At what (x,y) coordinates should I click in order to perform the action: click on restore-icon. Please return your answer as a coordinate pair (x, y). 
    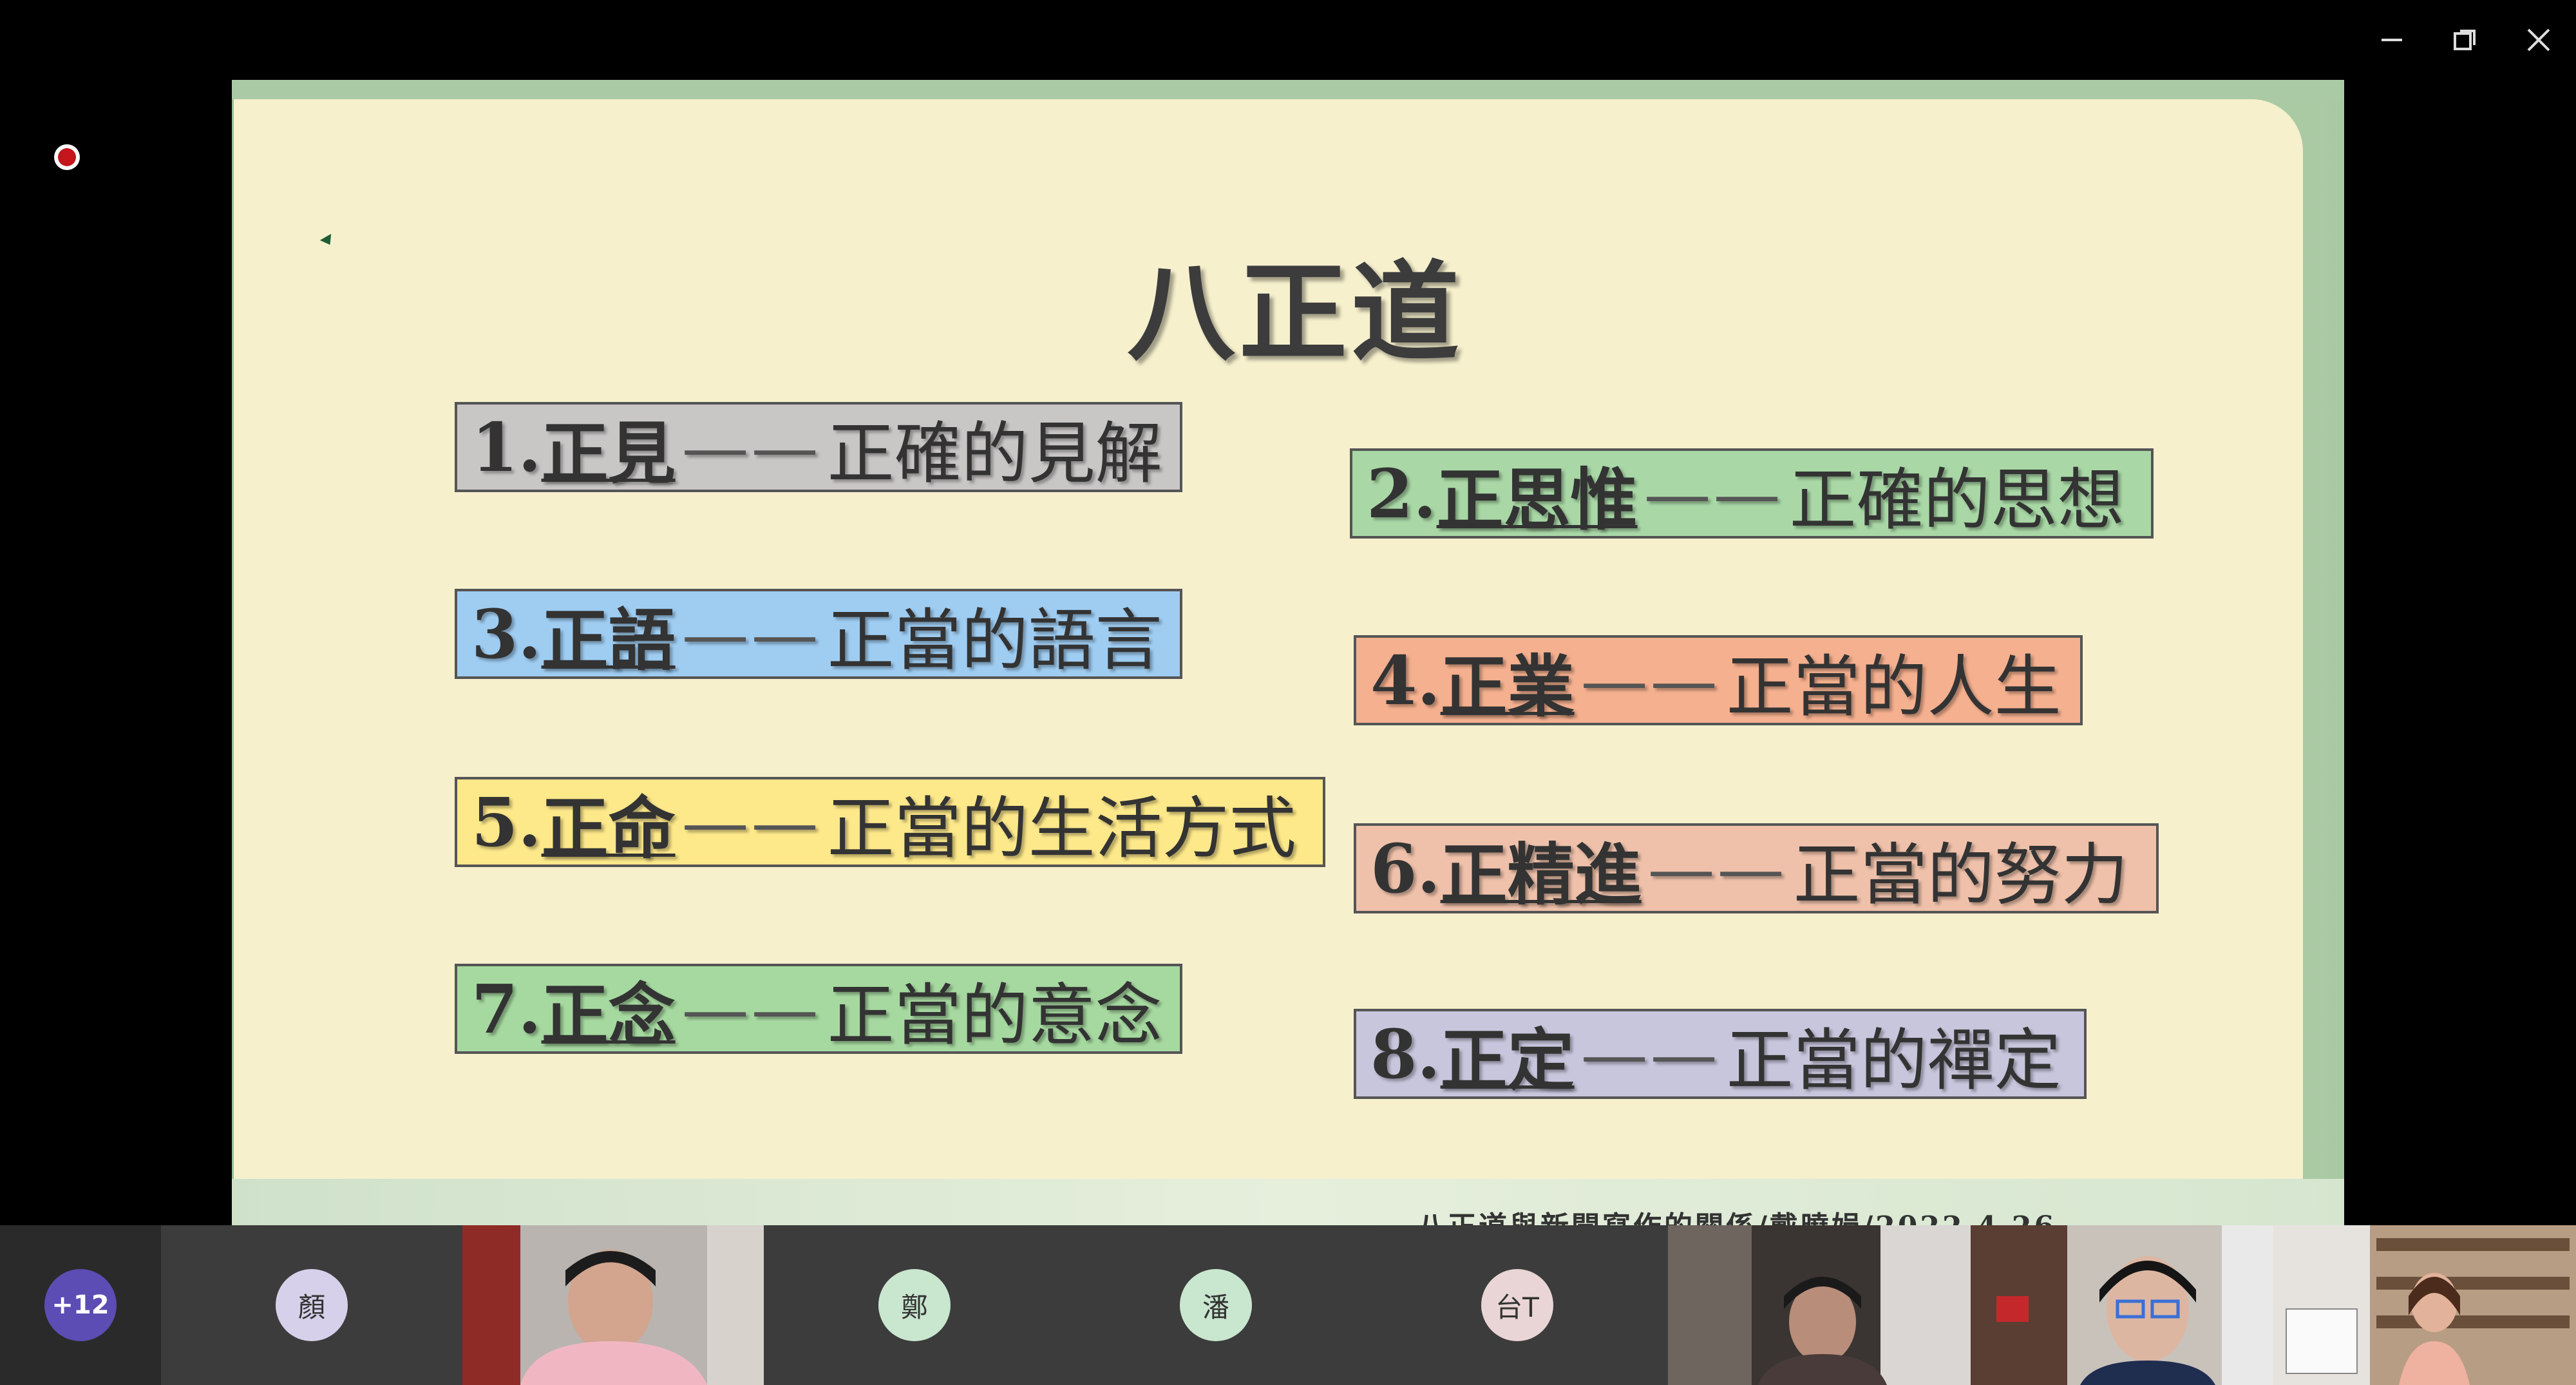
    Looking at the image, I should click on (2465, 40).